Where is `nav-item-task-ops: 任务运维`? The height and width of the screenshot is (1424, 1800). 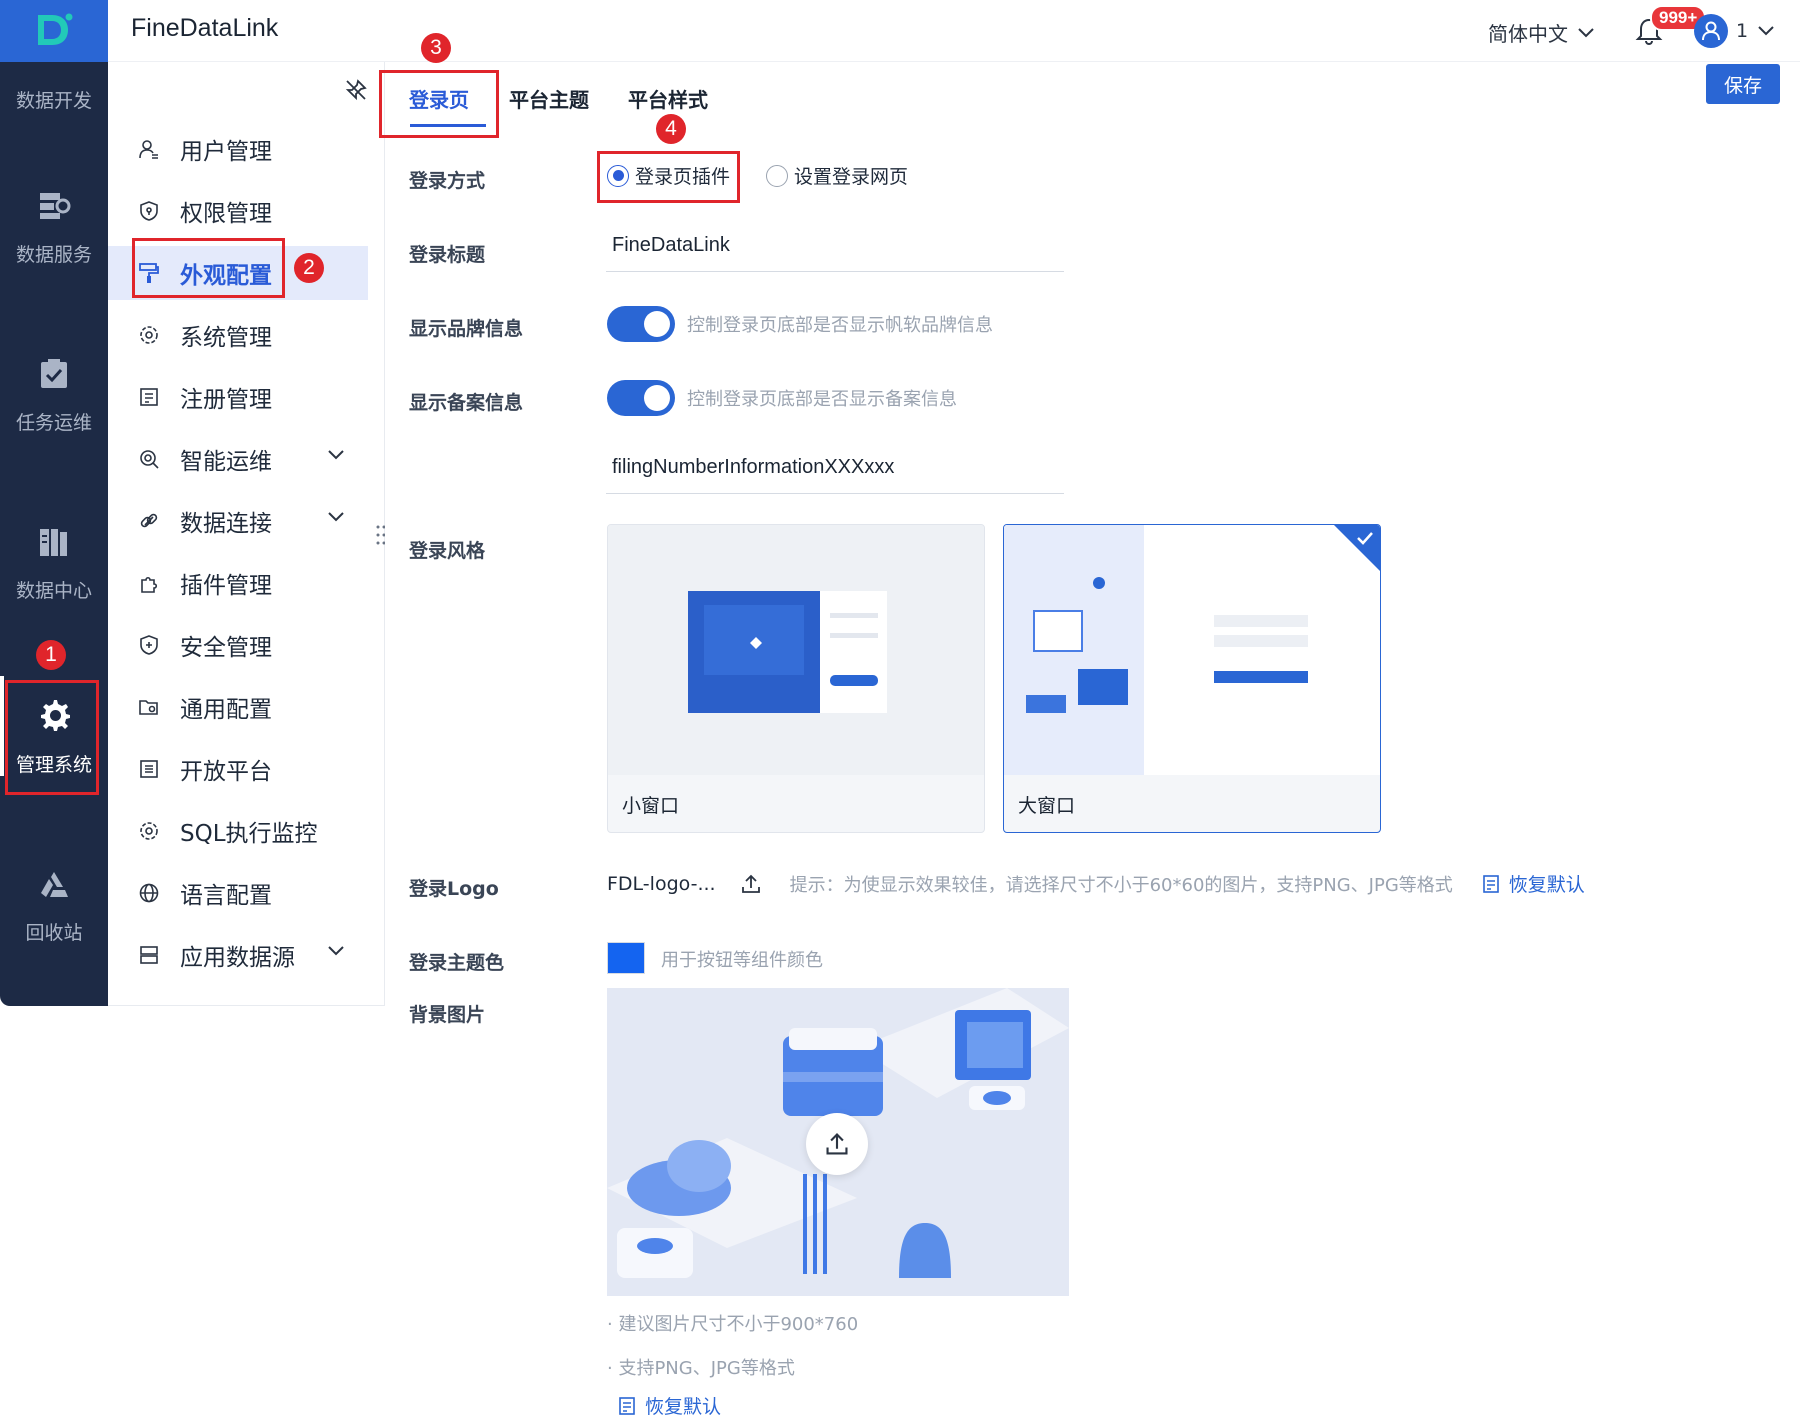 nav-item-task-ops: 任务运维 is located at coordinates (54, 396).